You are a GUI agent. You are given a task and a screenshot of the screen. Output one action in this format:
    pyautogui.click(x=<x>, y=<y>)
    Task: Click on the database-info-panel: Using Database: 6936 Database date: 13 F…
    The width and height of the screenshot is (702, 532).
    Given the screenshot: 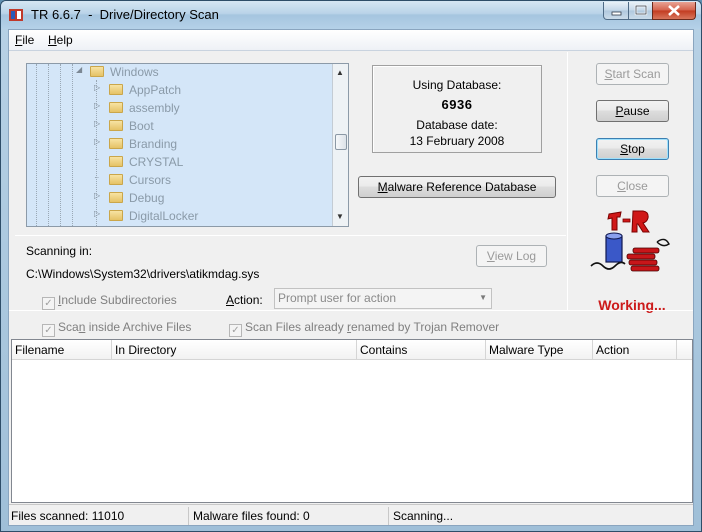 What is the action you would take?
    pyautogui.click(x=457, y=109)
    